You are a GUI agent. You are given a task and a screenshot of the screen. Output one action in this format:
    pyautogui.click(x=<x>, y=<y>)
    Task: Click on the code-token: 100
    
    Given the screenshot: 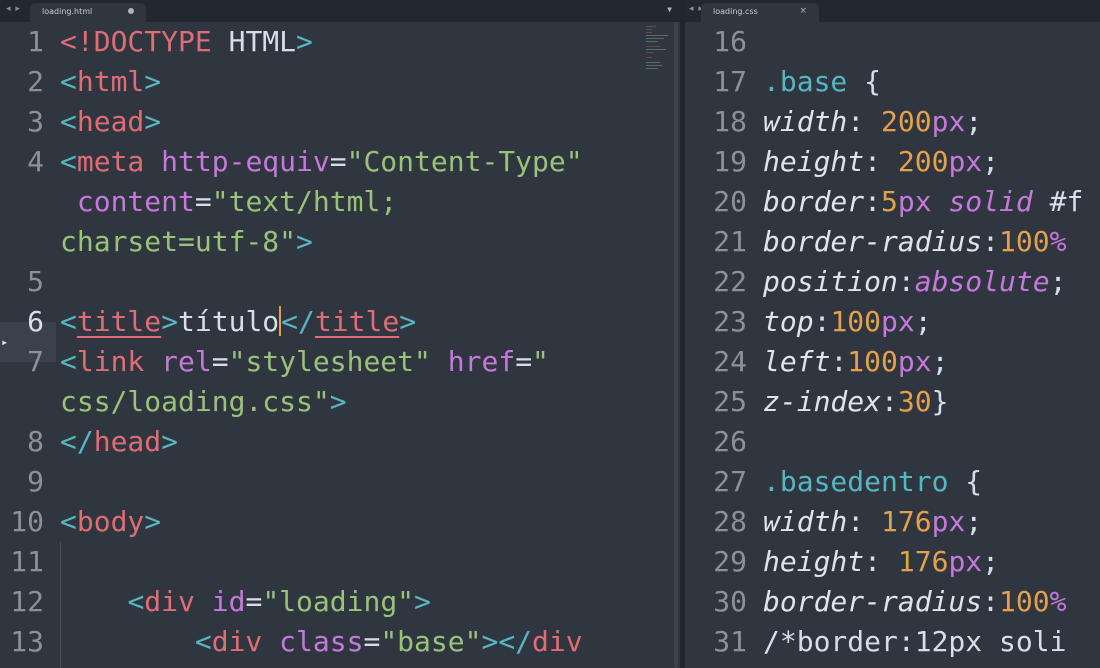 What is the action you would take?
    pyautogui.click(x=1024, y=241)
    